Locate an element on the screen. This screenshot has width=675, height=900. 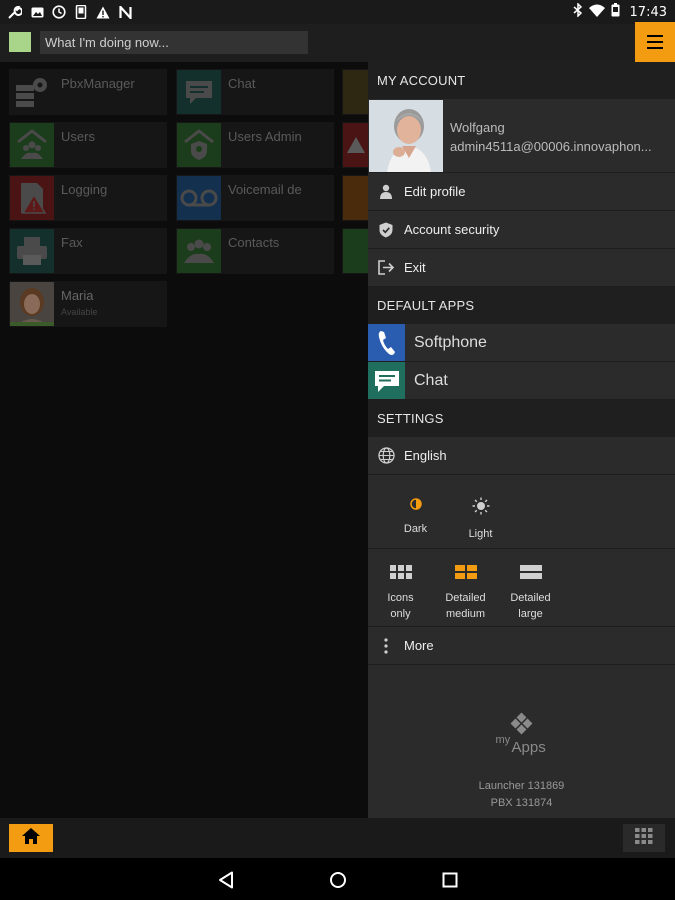
menu-button is located at coordinates (655, 42).